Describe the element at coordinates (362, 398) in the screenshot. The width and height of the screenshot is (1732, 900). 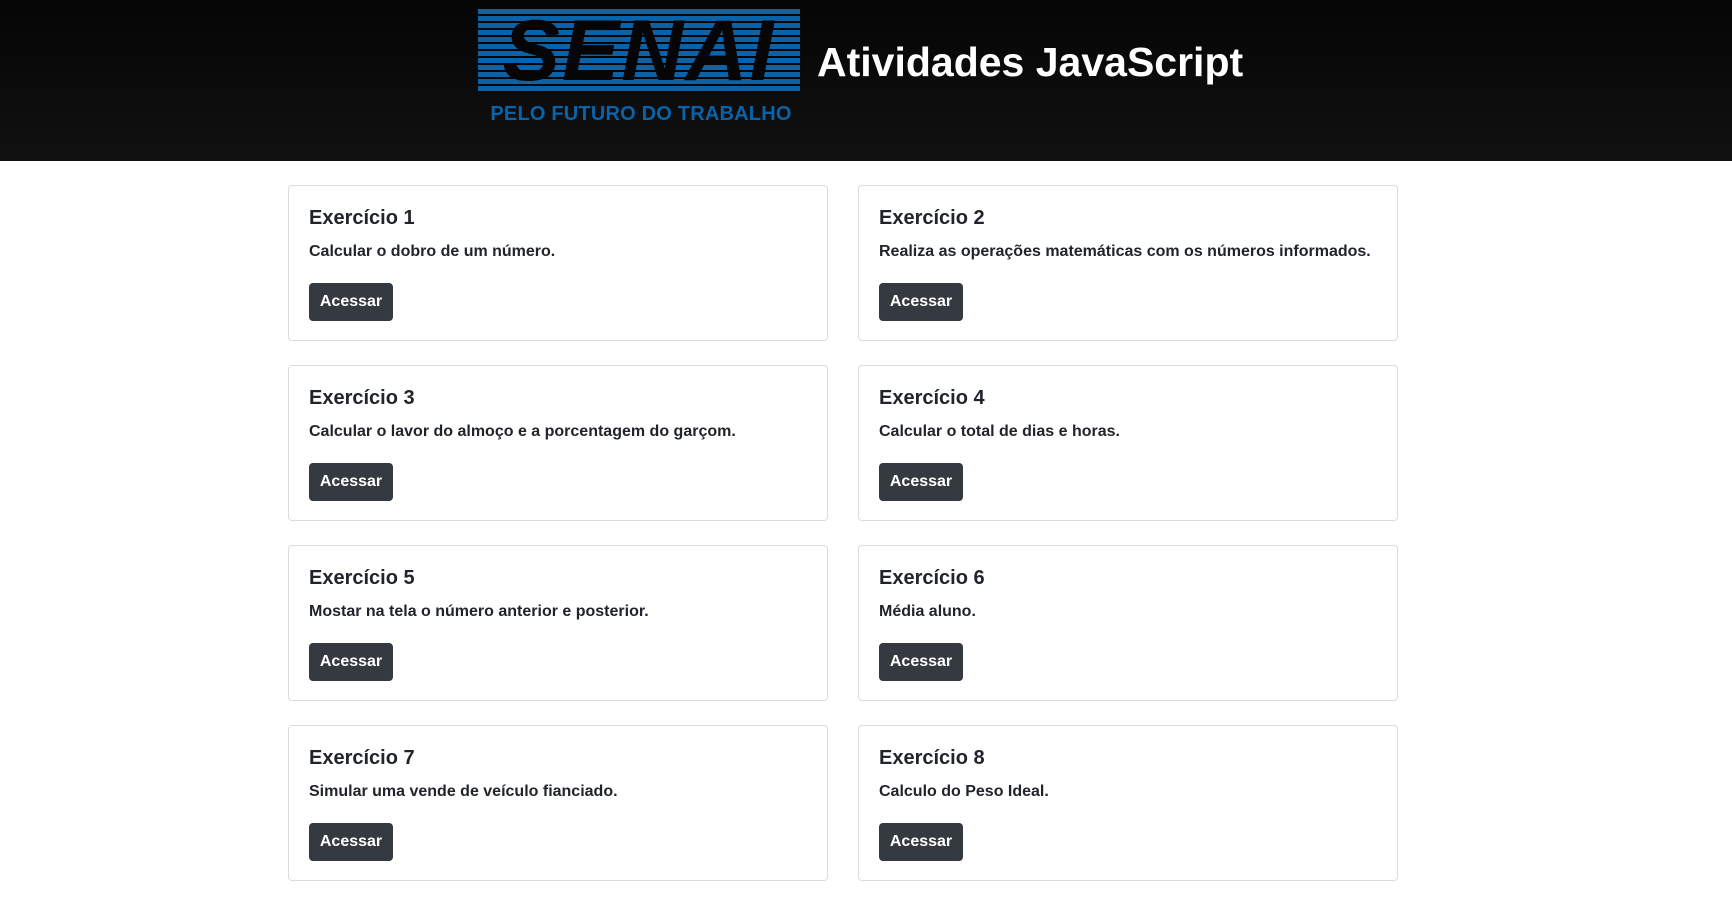
I see `card-title: Exercício 3` at that location.